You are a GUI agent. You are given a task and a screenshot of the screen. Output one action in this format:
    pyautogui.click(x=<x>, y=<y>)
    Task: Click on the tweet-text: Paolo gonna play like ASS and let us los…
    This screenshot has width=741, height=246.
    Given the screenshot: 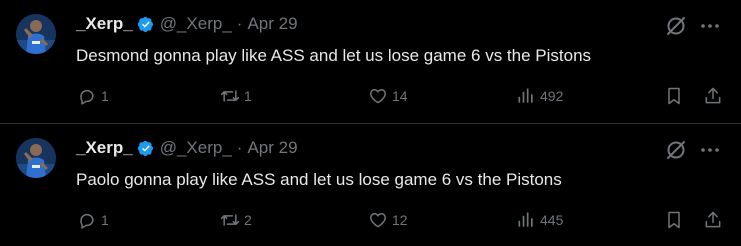 What is the action you would take?
    pyautogui.click(x=319, y=179)
    